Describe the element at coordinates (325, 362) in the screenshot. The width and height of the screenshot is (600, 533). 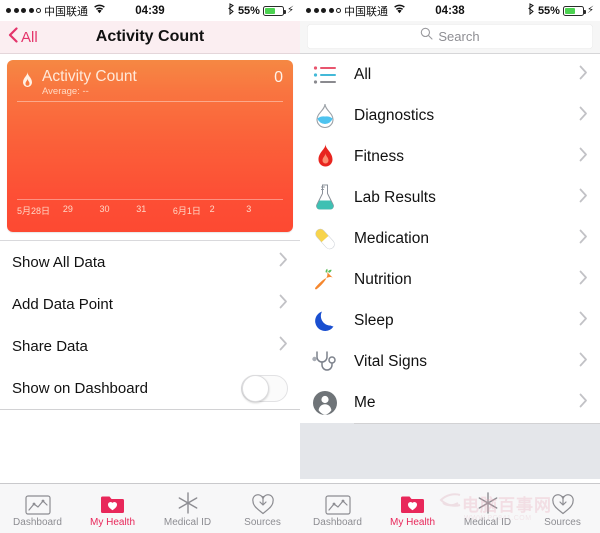
I see `stethoscope-icon` at that location.